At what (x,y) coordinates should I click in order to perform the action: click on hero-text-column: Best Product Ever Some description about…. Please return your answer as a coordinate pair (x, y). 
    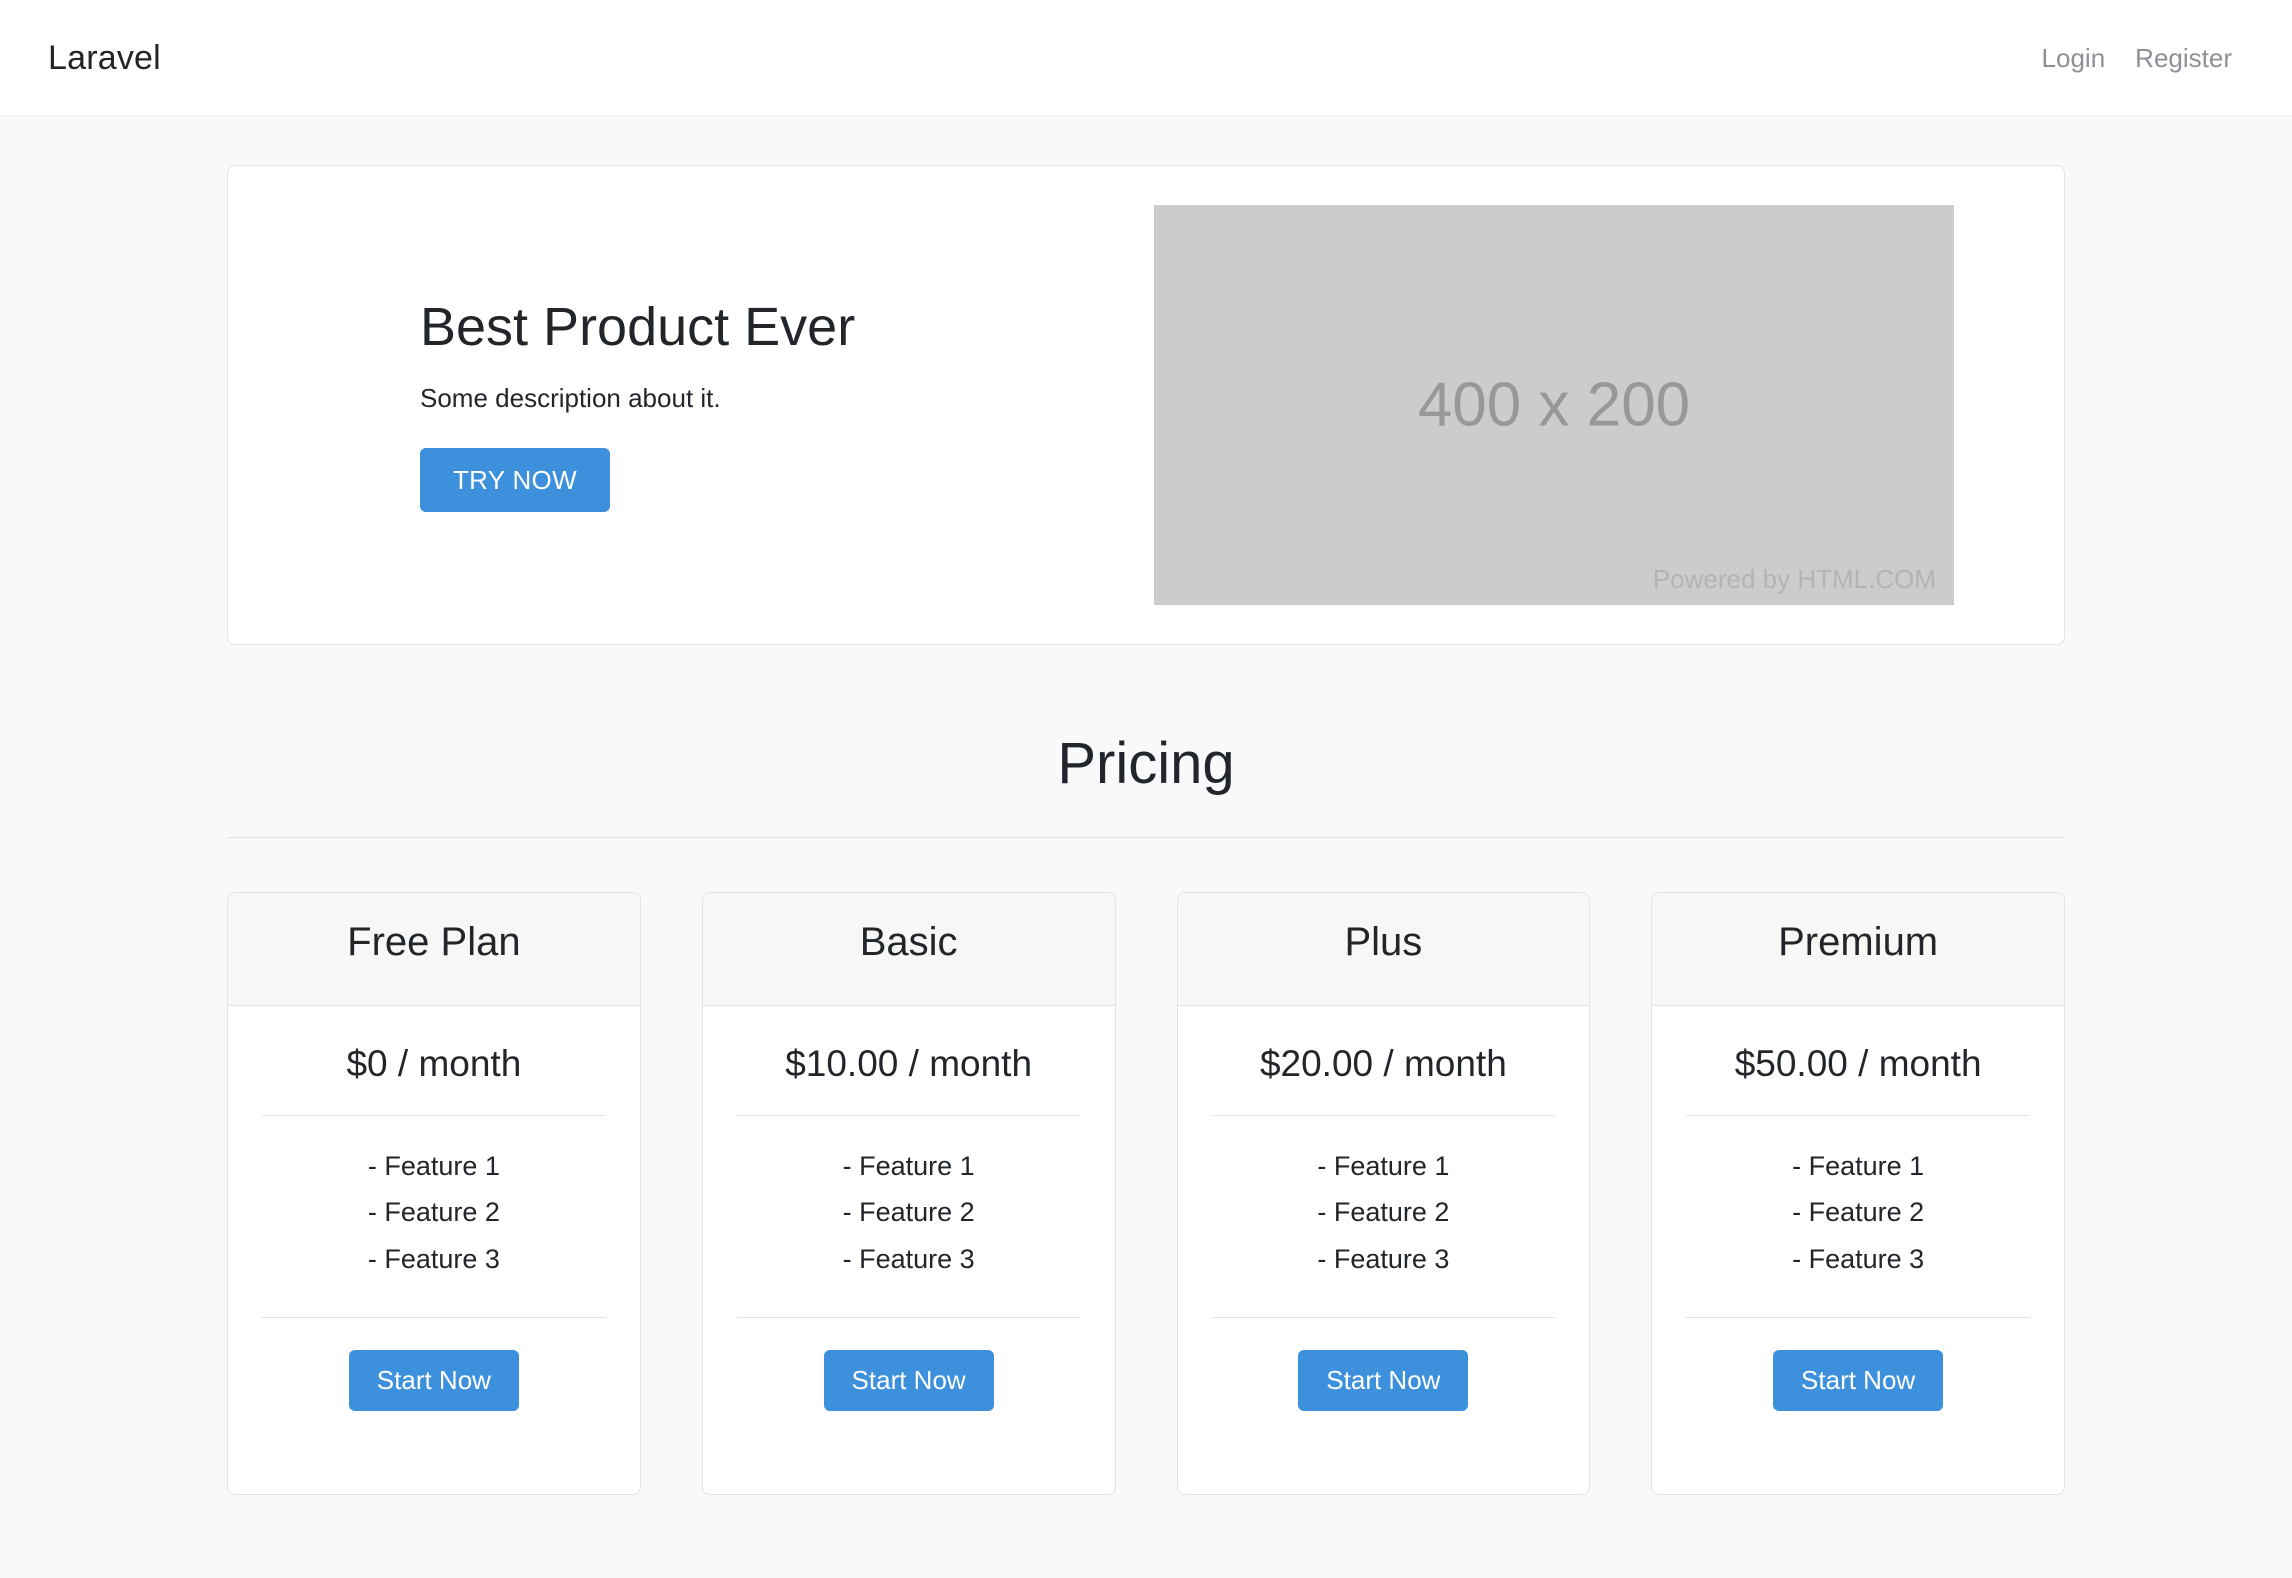
    Looking at the image, I should click on (687, 404).